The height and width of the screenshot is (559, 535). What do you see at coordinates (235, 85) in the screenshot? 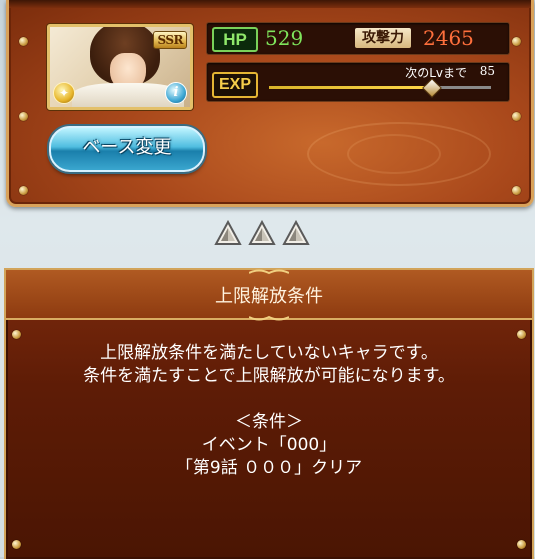
I see `exp-label: EXP` at bounding box center [235, 85].